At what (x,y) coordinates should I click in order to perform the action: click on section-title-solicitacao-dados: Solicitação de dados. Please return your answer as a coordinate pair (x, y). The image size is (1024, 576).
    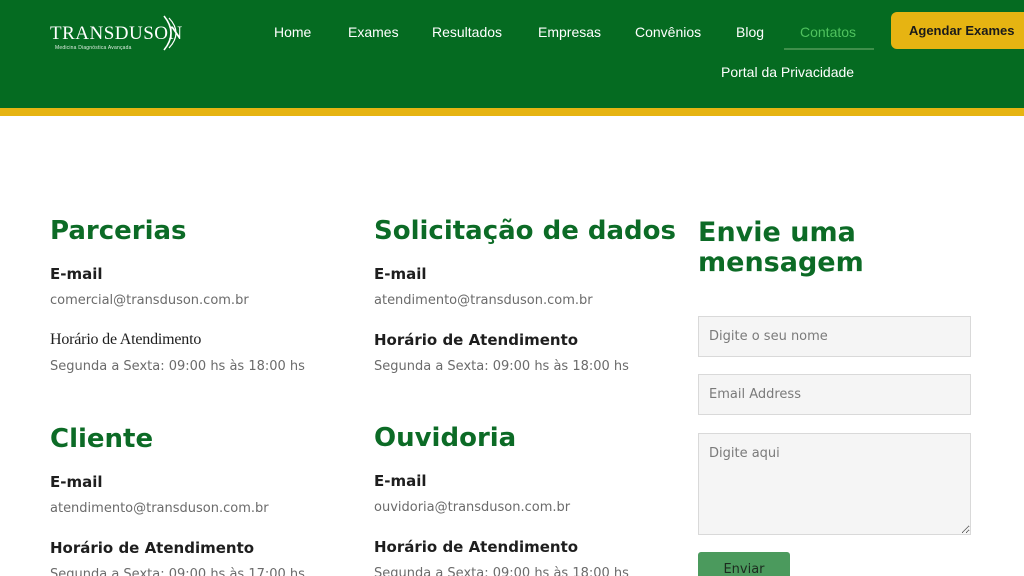
    Looking at the image, I should click on (525, 231).